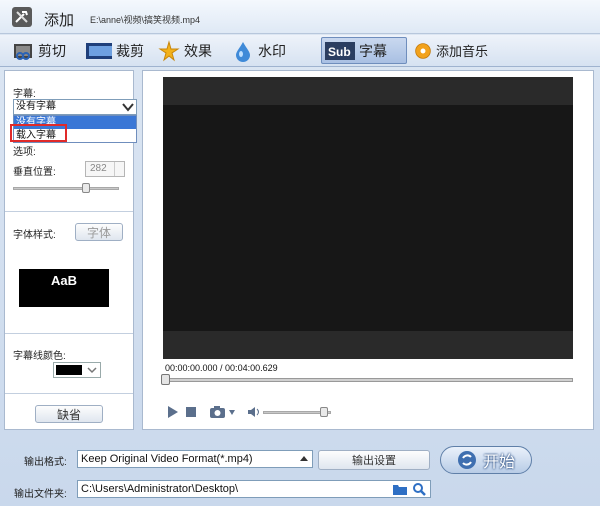  Describe the element at coordinates (419, 489) in the screenshot. I see `search-icon` at that location.